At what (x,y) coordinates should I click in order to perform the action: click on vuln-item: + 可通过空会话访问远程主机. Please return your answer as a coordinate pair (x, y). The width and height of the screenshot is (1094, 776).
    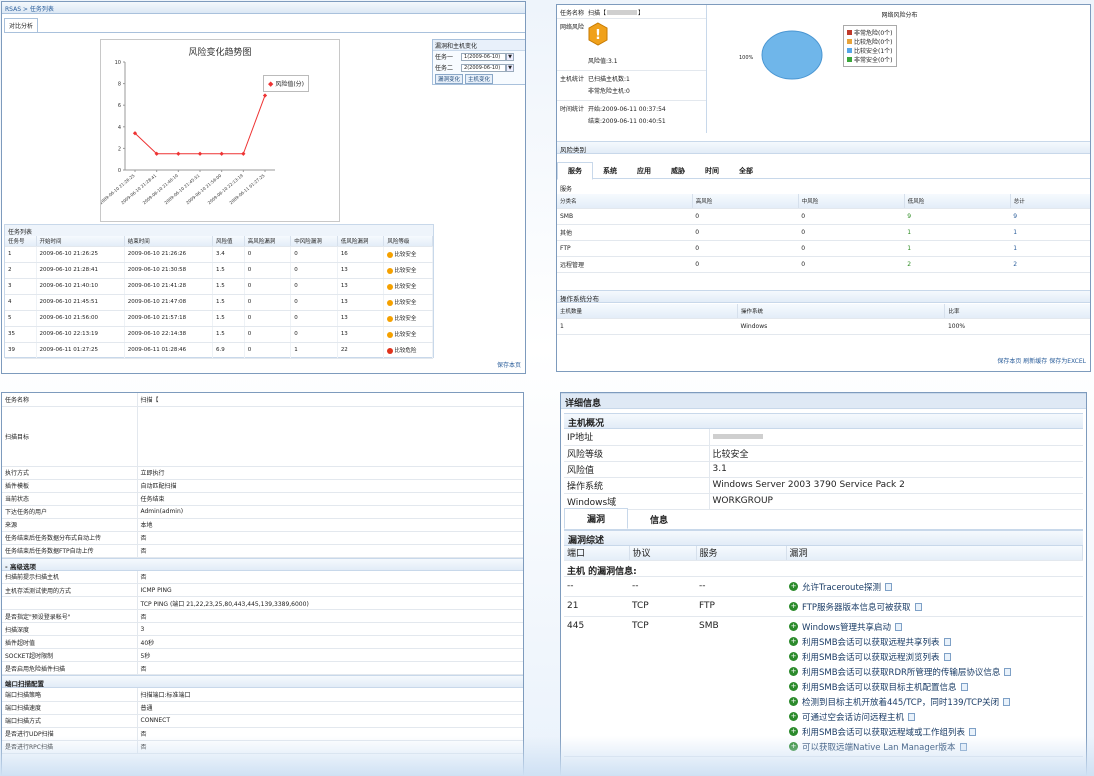
    Looking at the image, I should click on (934, 716).